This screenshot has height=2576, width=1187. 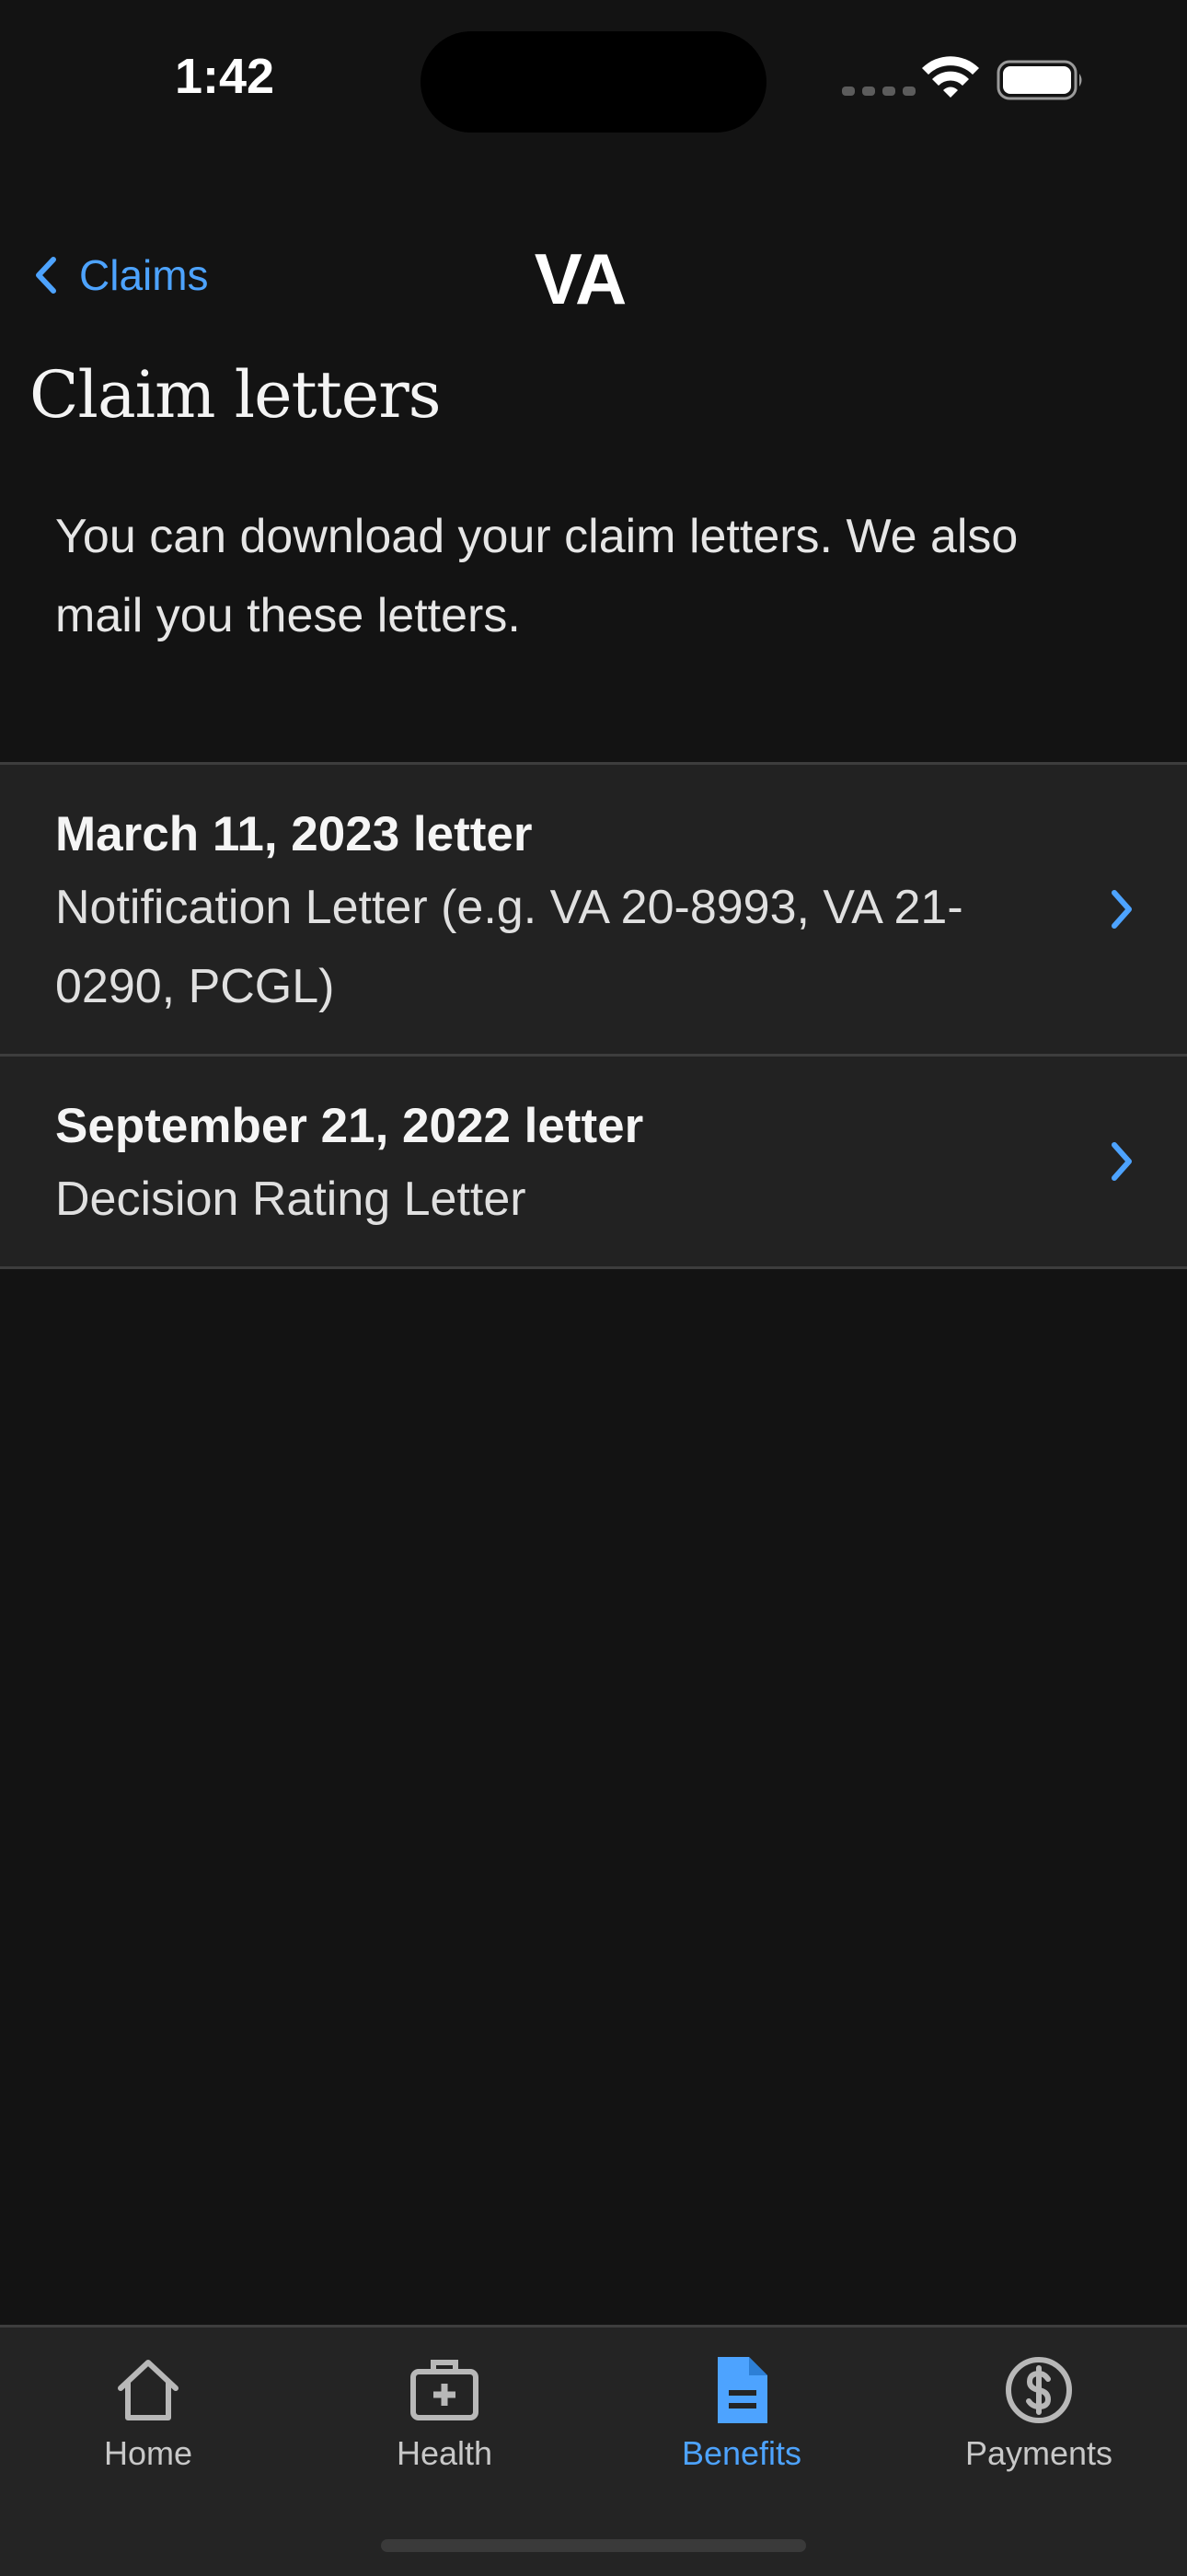 I want to click on tab-bar: Home Health Benefits Payments, so click(x=593, y=2450).